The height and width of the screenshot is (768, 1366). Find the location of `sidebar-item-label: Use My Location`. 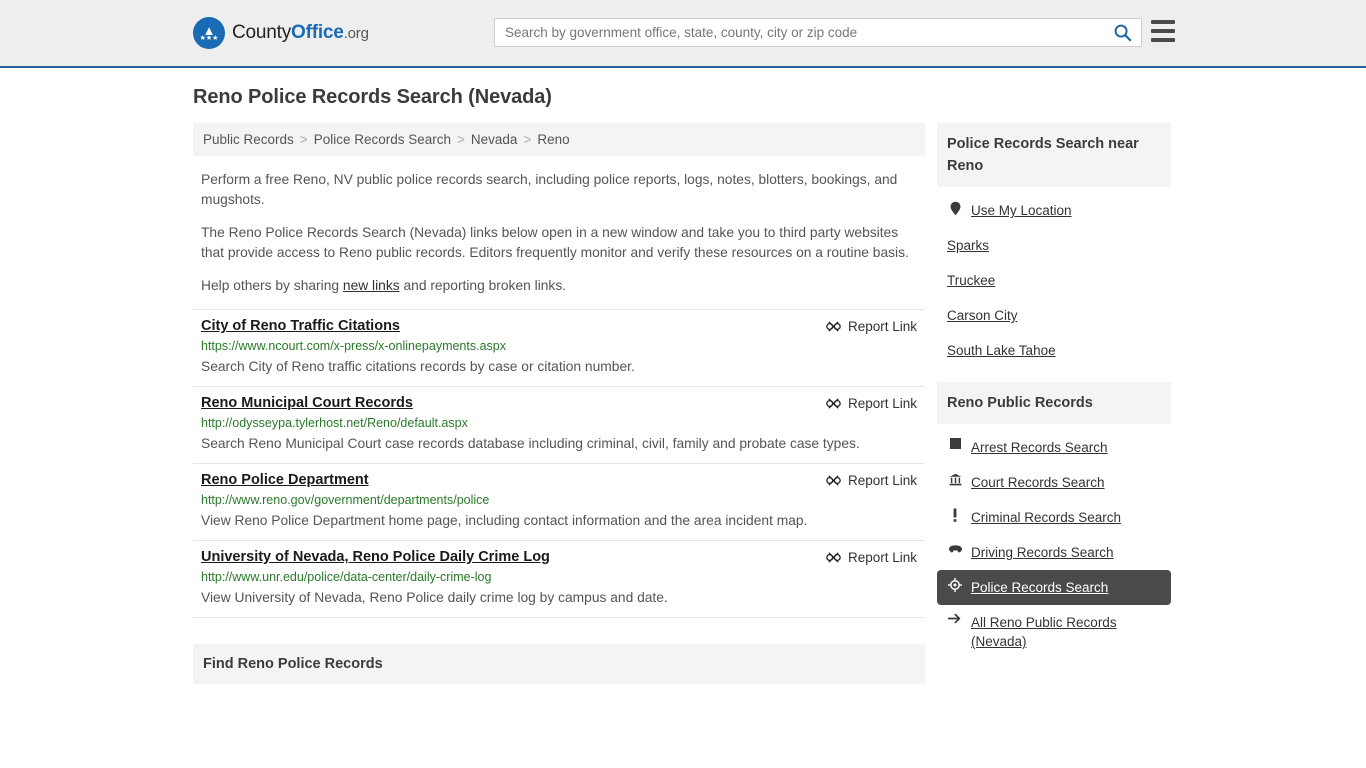

sidebar-item-label: Use My Location is located at coordinates (1021, 210).